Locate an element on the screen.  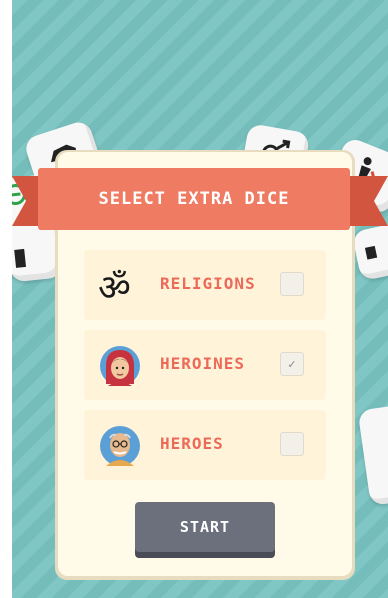
heroine-avatar-icon is located at coordinates (120, 366).